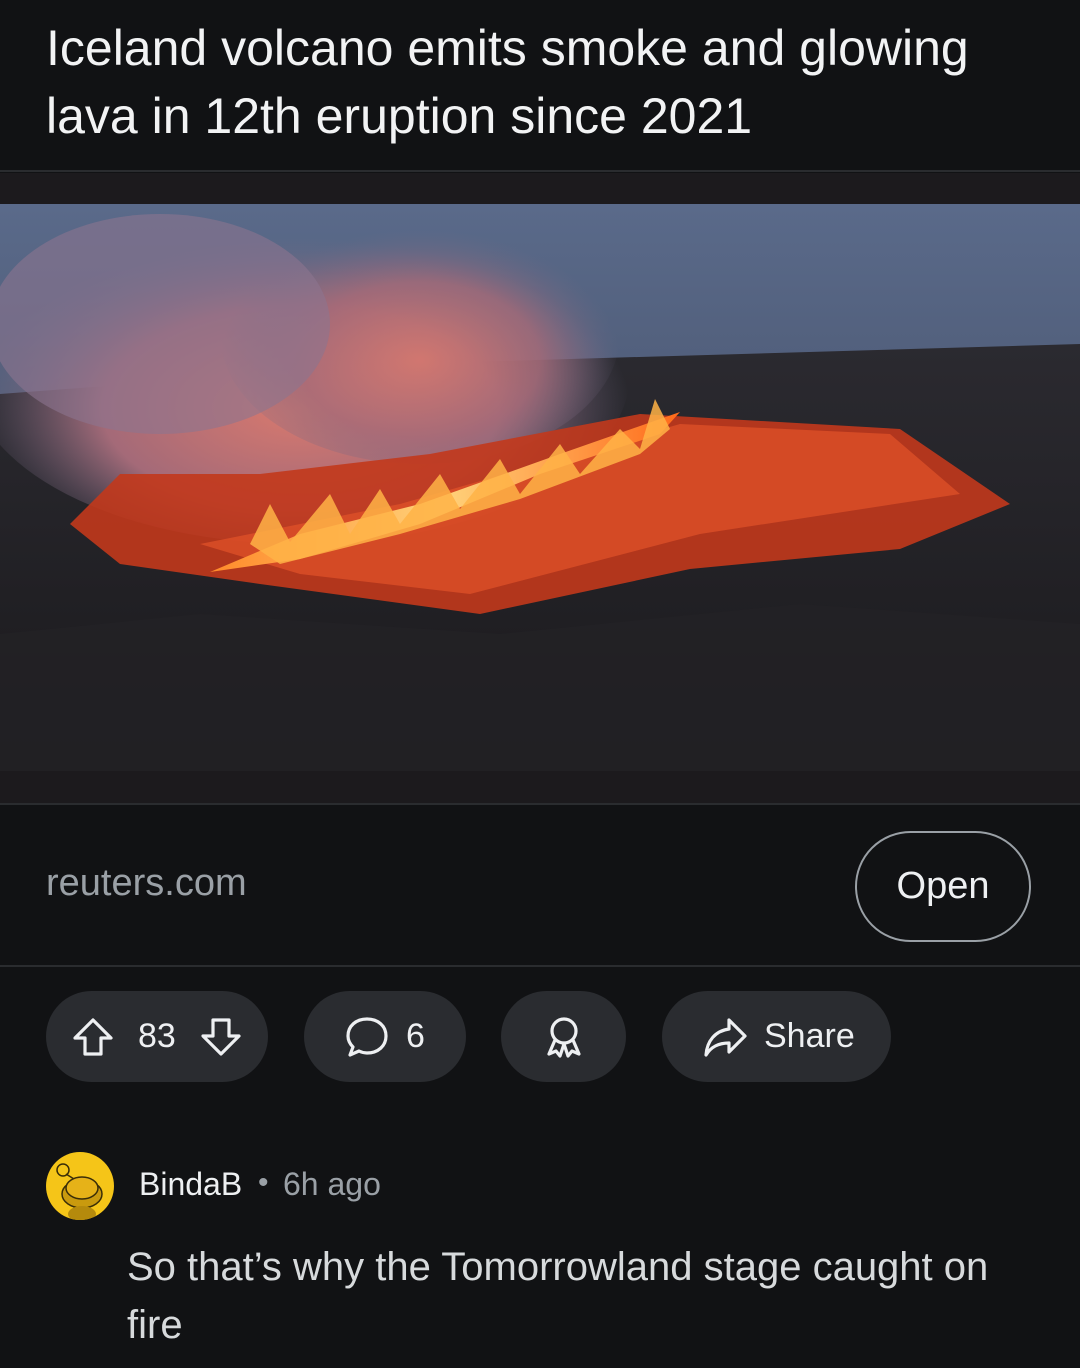 Image resolution: width=1080 pixels, height=1368 pixels. I want to click on share-label: Share, so click(809, 1036).